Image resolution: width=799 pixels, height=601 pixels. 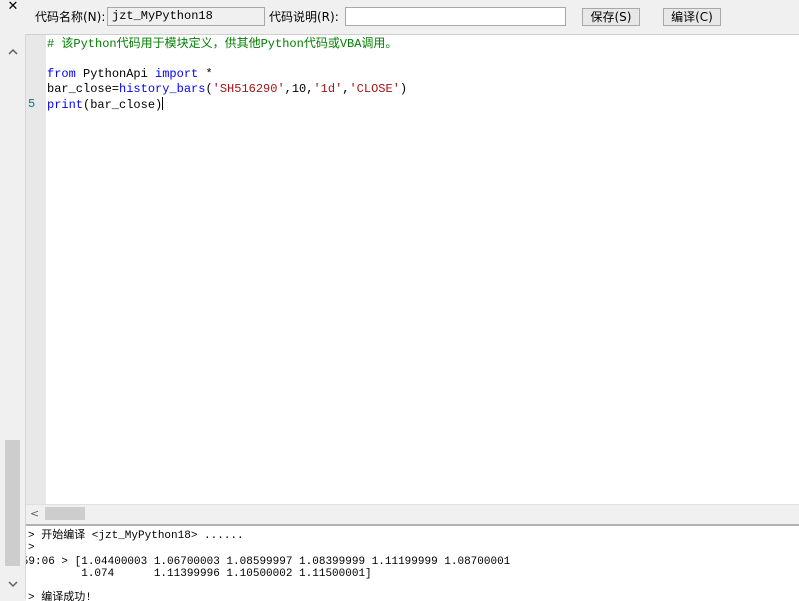 I want to click on code-desc-field, so click(x=455, y=16).